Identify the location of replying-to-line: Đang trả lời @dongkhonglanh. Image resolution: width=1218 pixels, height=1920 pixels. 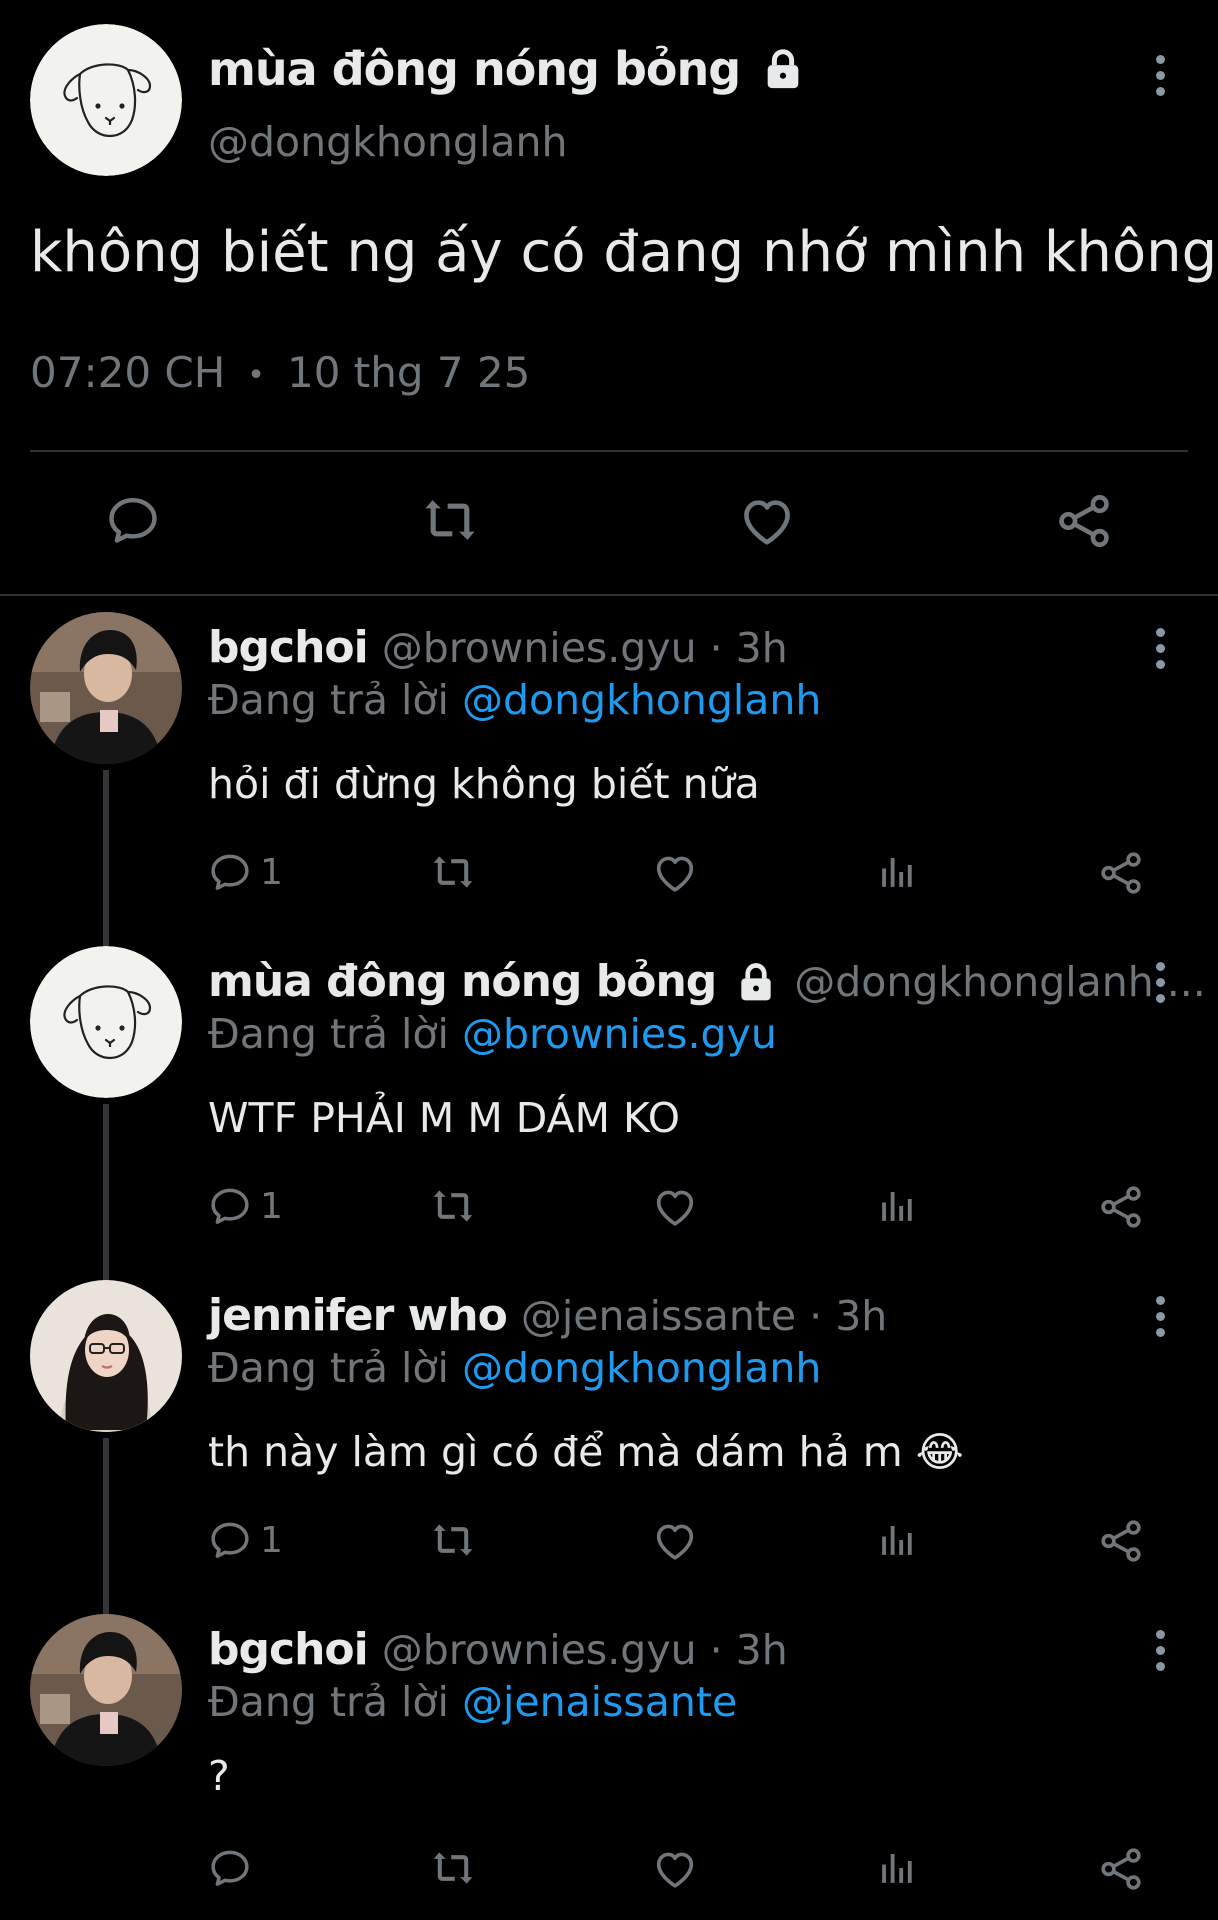
(514, 700).